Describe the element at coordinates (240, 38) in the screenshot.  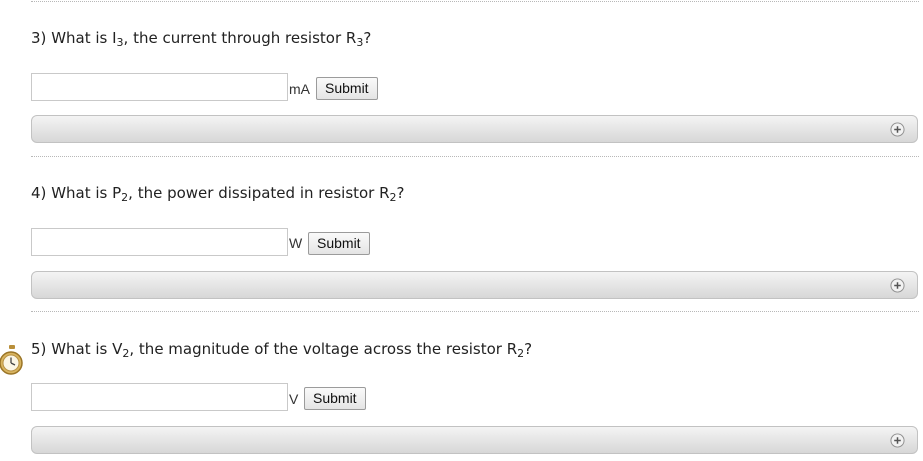
I see `question-text: , the current through resistor R` at that location.